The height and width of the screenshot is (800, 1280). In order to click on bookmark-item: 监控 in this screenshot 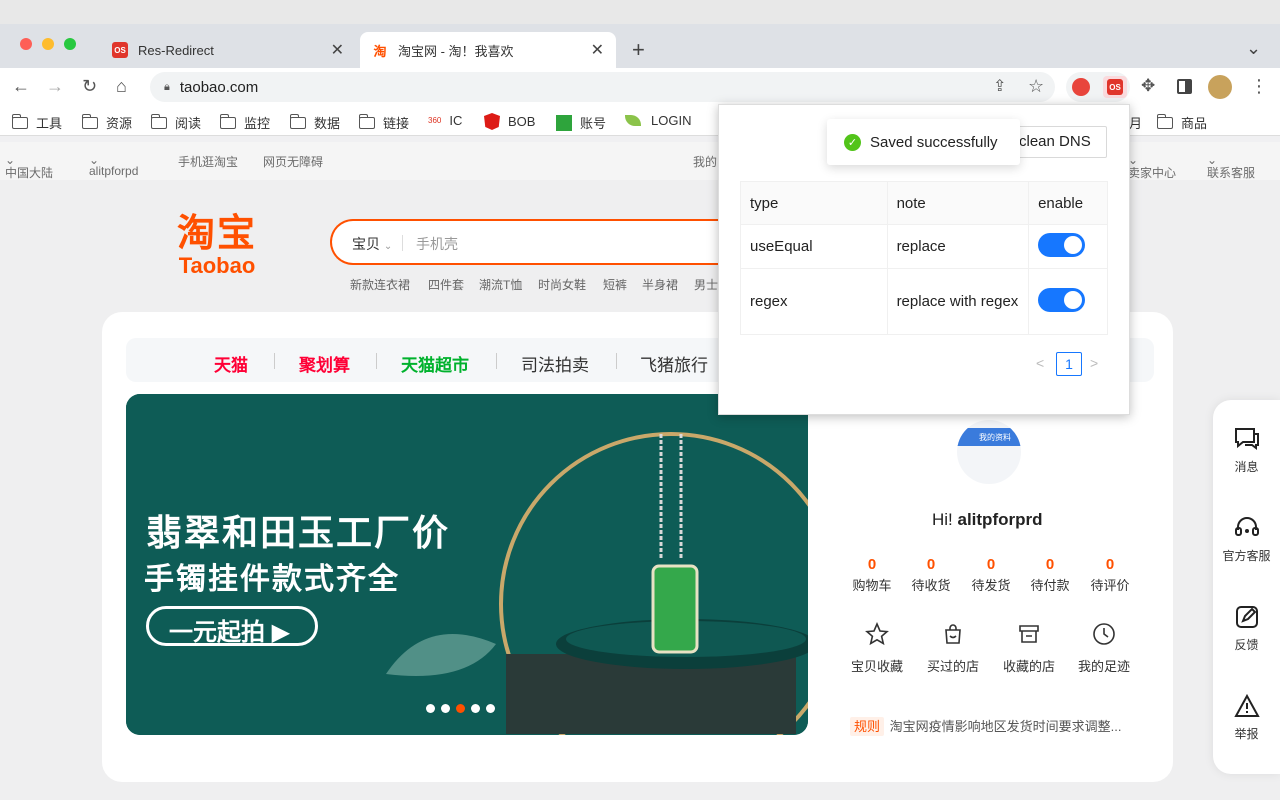, I will do `click(244, 122)`.